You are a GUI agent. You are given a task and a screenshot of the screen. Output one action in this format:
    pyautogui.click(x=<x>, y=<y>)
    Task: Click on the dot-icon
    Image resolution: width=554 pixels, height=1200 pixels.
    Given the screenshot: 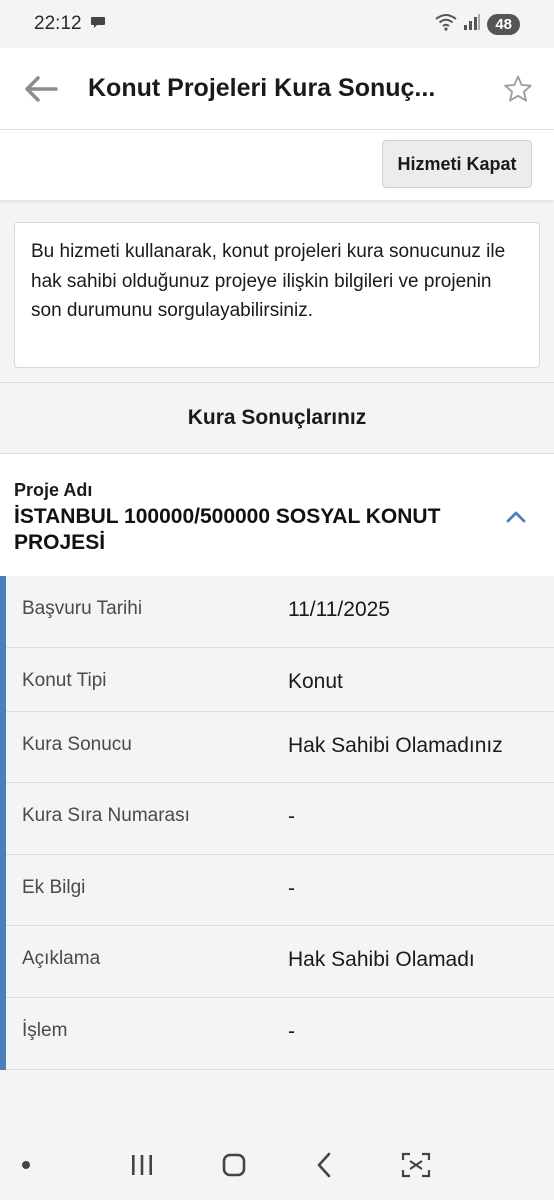 What is the action you would take?
    pyautogui.click(x=26, y=1165)
    